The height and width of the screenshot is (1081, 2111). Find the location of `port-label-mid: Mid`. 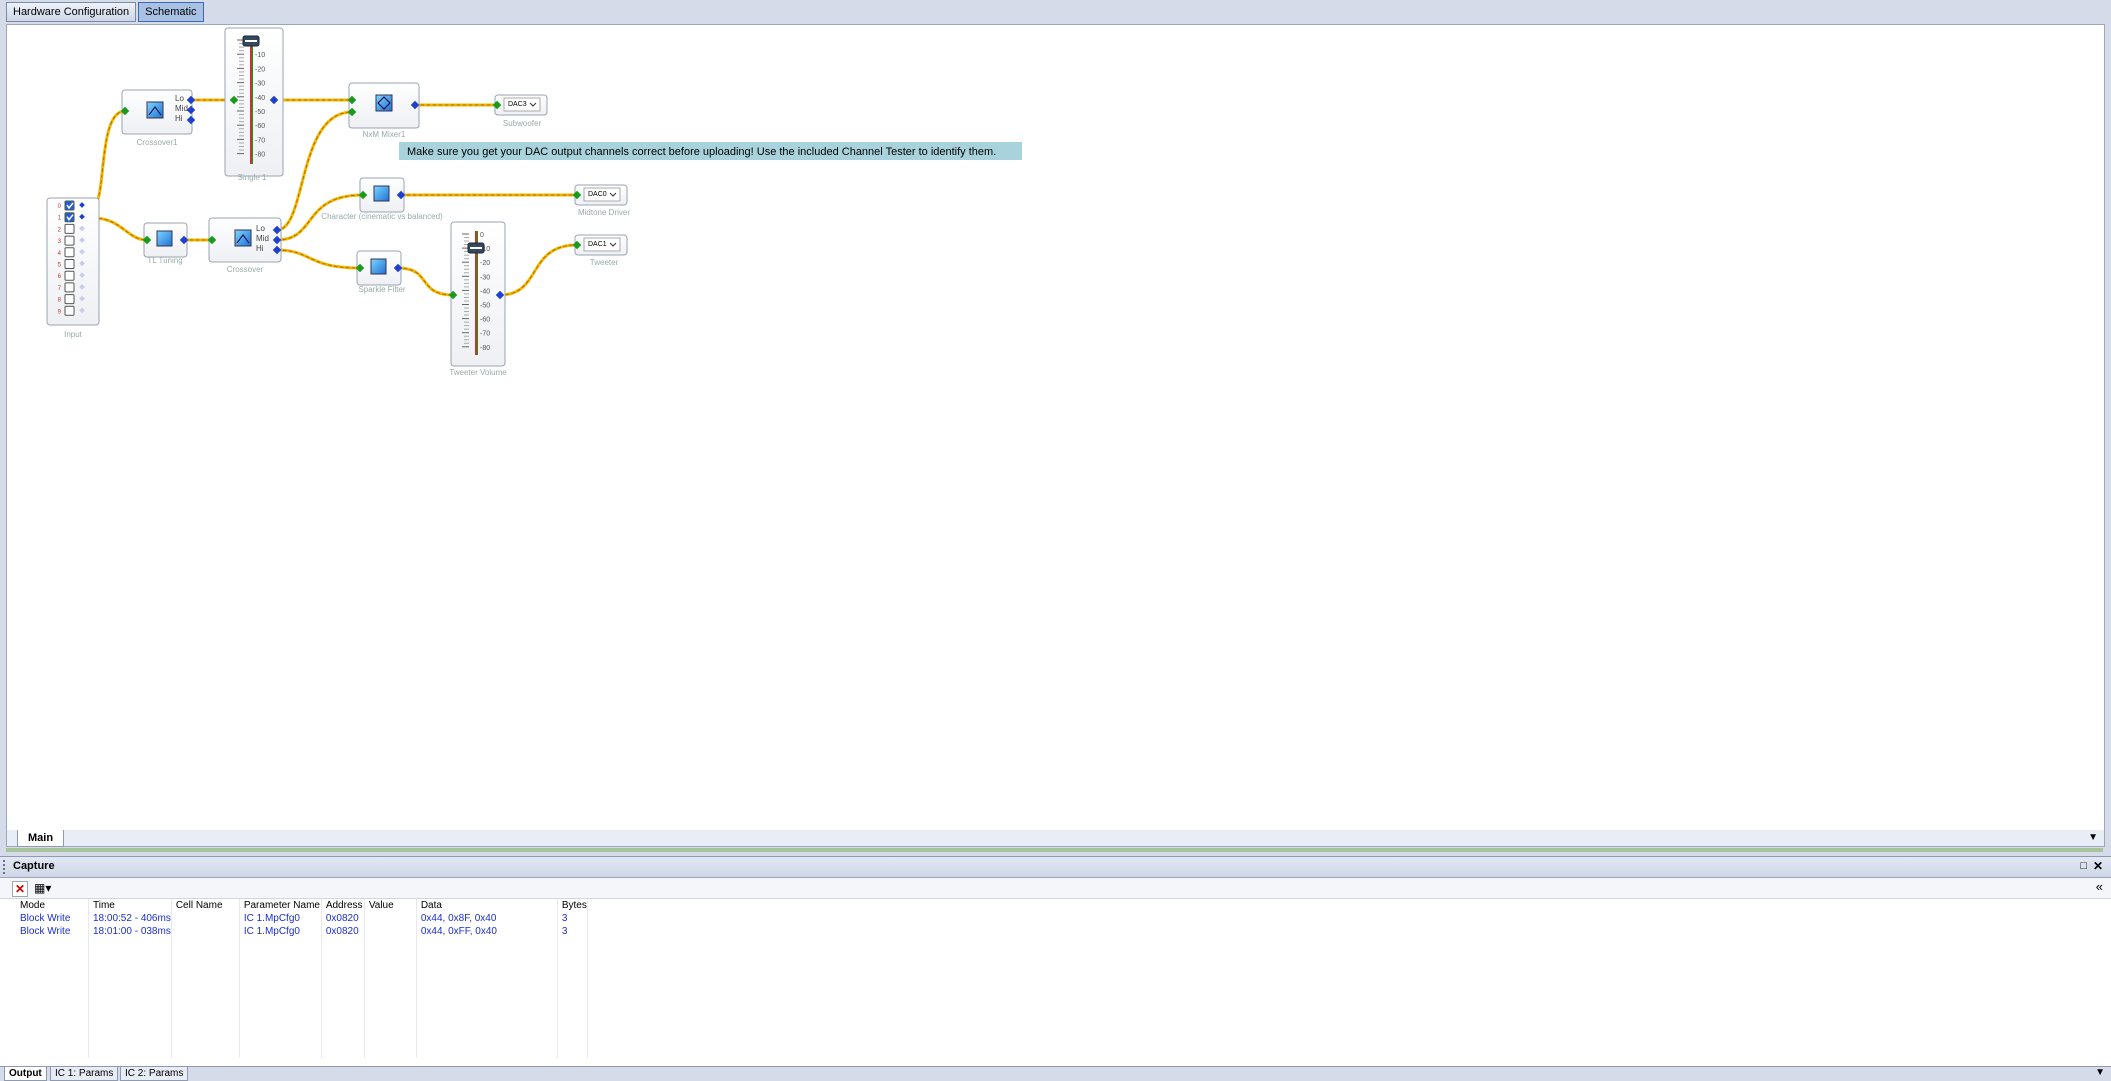

port-label-mid: Mid is located at coordinates (262, 238).